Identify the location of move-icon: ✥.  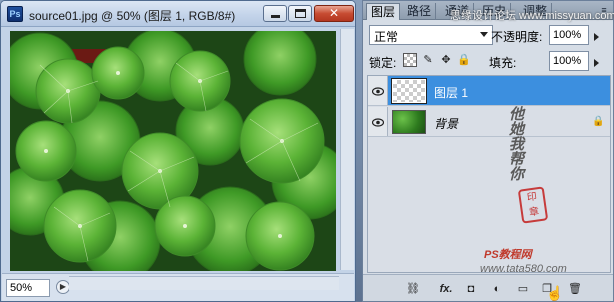
(446, 60).